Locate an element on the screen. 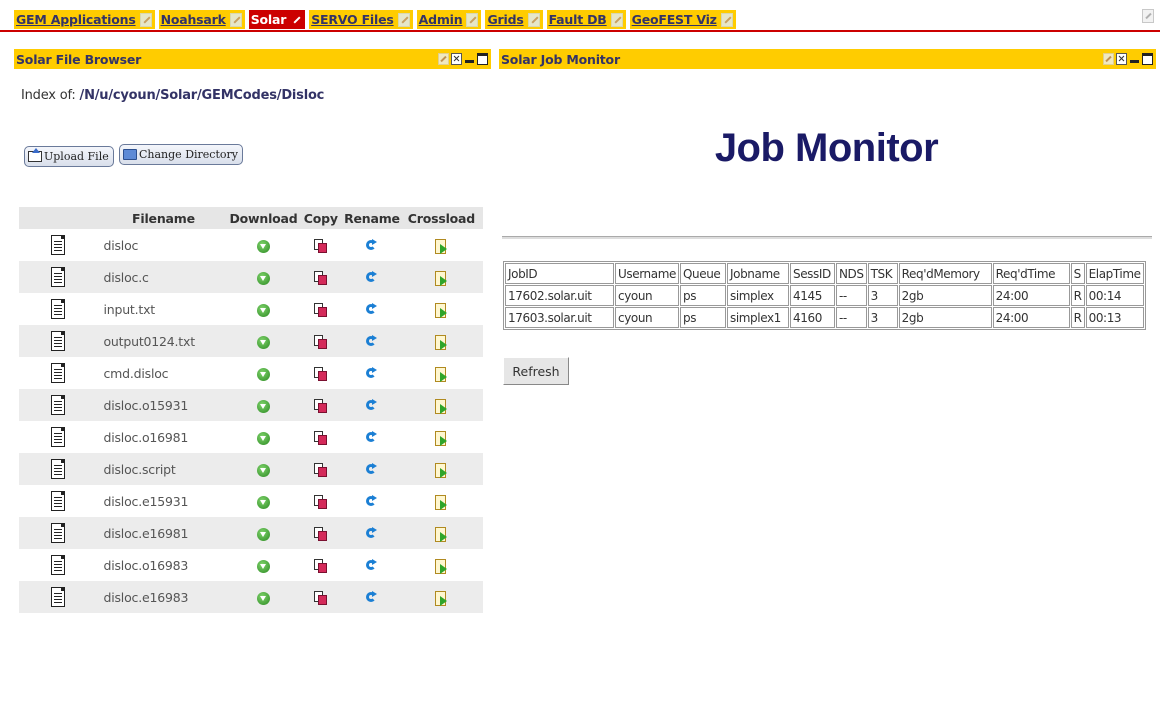 The width and height of the screenshot is (1160, 719). file-name: input.txt is located at coordinates (163, 309).